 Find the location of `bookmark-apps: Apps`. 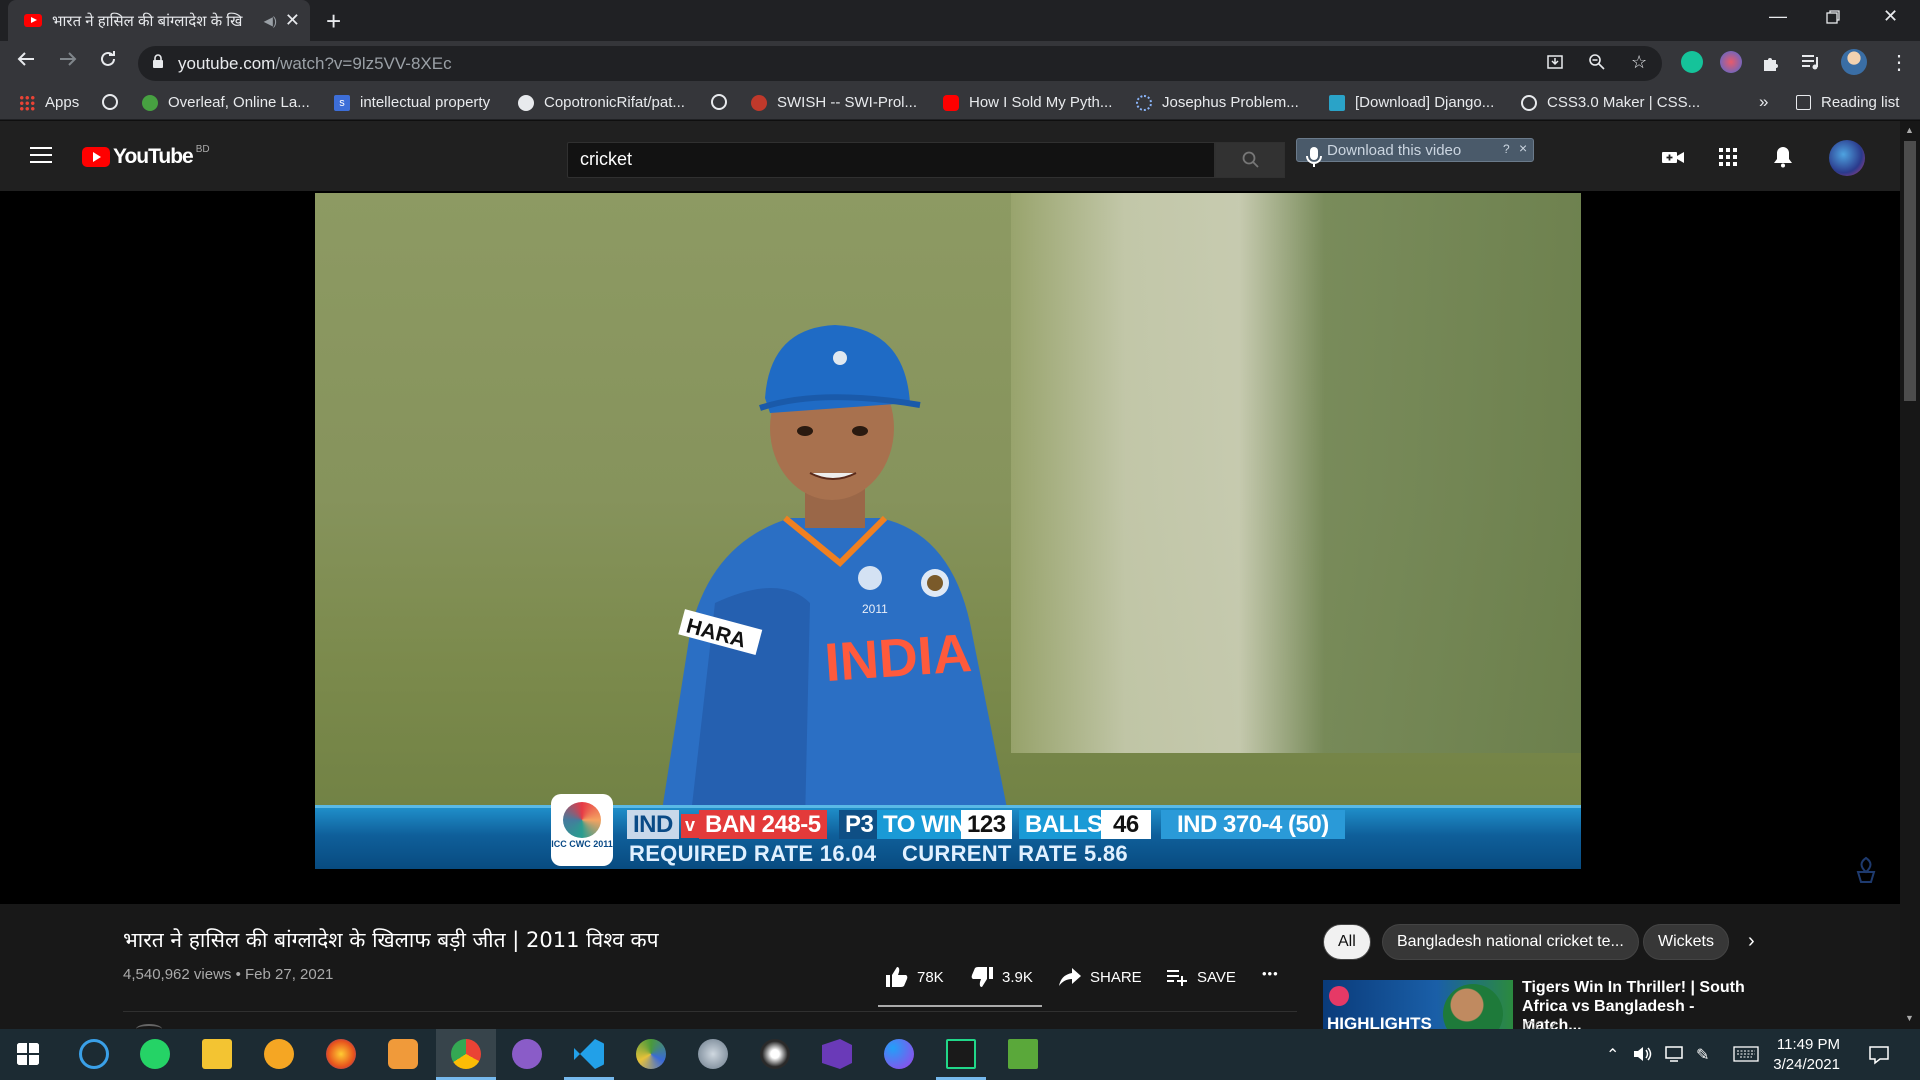

bookmark-apps: Apps is located at coordinates (49, 102).